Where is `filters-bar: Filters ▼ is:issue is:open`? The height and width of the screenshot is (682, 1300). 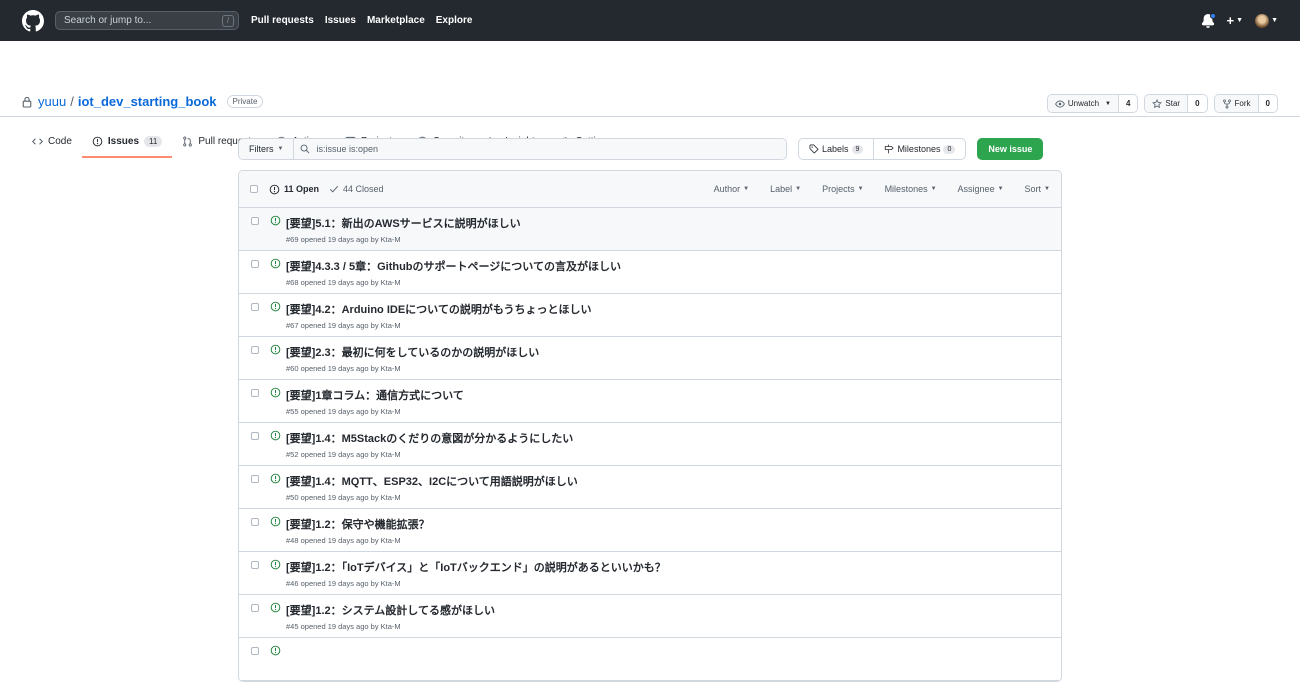 filters-bar: Filters ▼ is:issue is:open is located at coordinates (512, 149).